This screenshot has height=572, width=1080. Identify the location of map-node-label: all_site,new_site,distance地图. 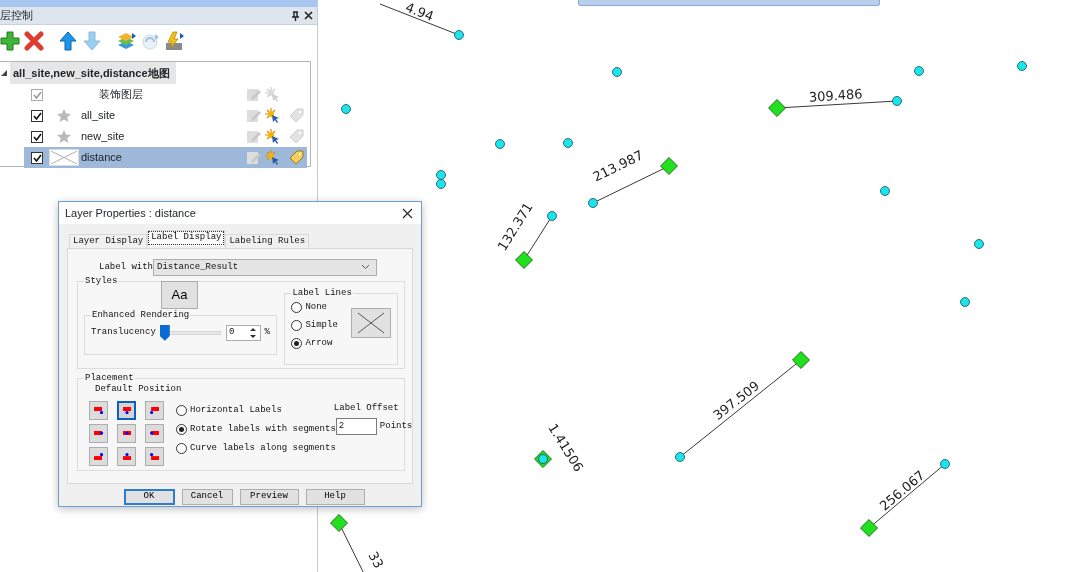
(93, 73).